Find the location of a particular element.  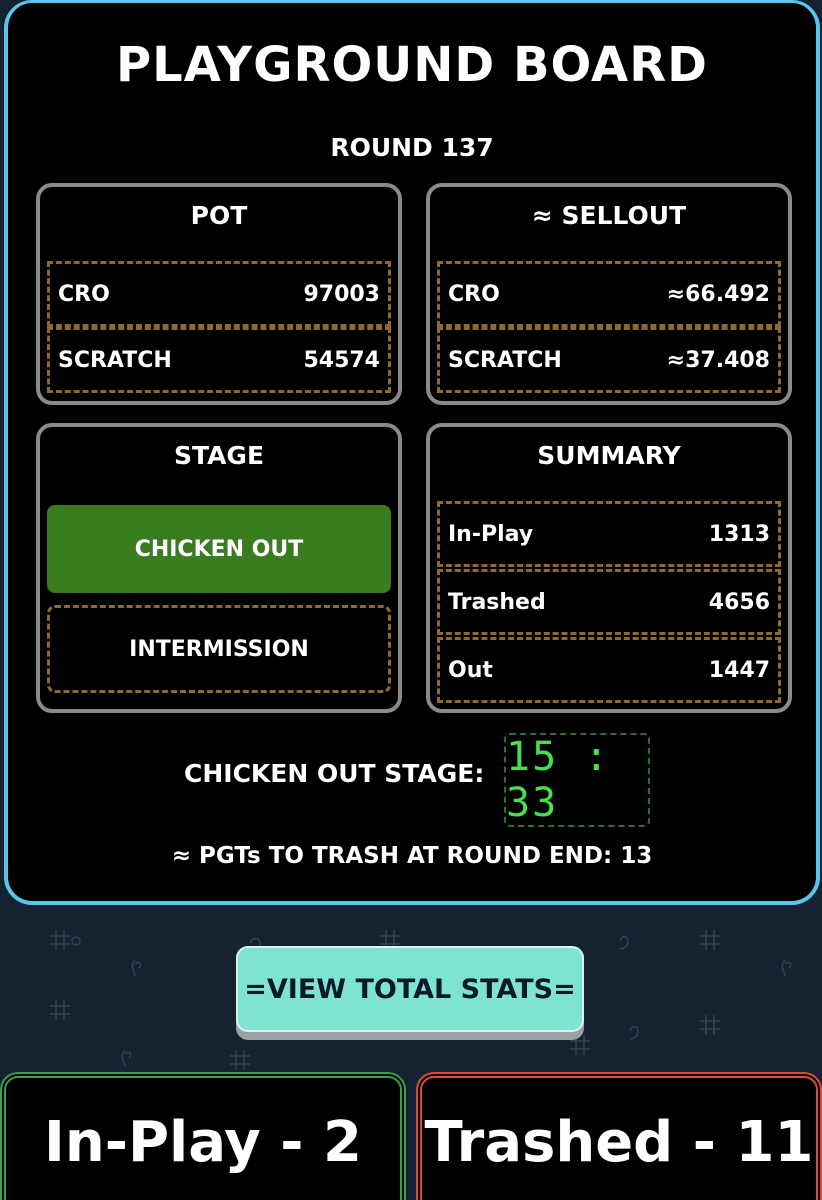

summary-row-label: Trashed is located at coordinates (497, 602).